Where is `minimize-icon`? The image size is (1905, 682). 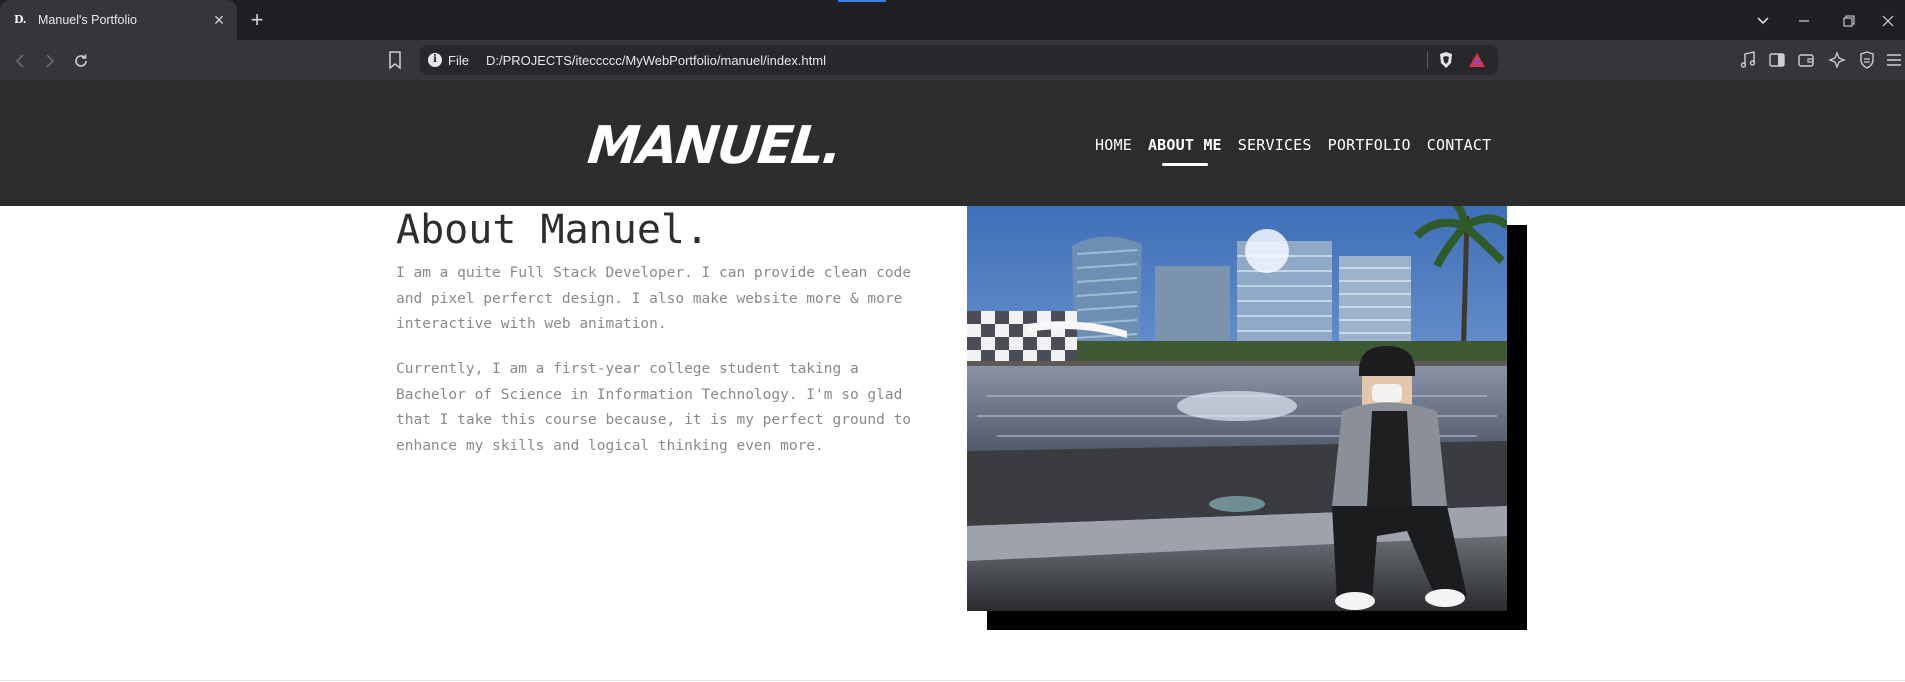
minimize-icon is located at coordinates (1804, 21).